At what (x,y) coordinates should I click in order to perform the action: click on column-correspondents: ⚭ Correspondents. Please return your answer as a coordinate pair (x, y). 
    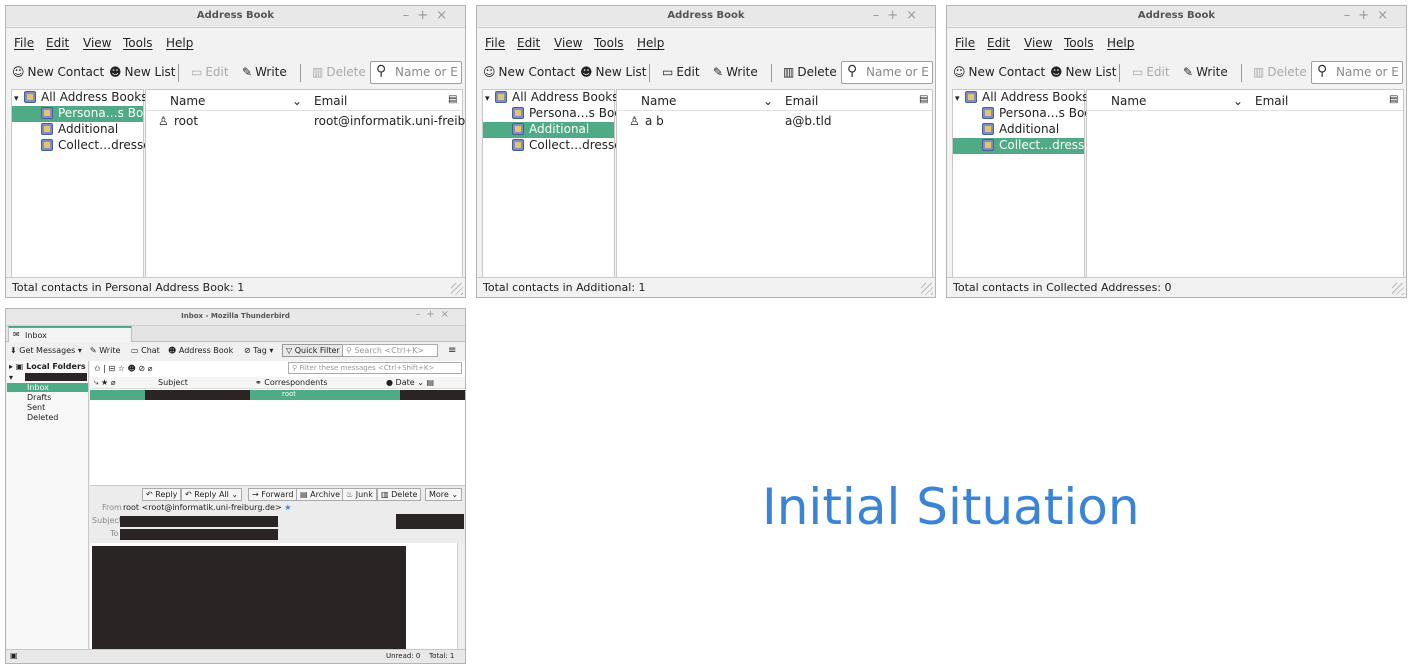
    Looking at the image, I should click on (291, 382).